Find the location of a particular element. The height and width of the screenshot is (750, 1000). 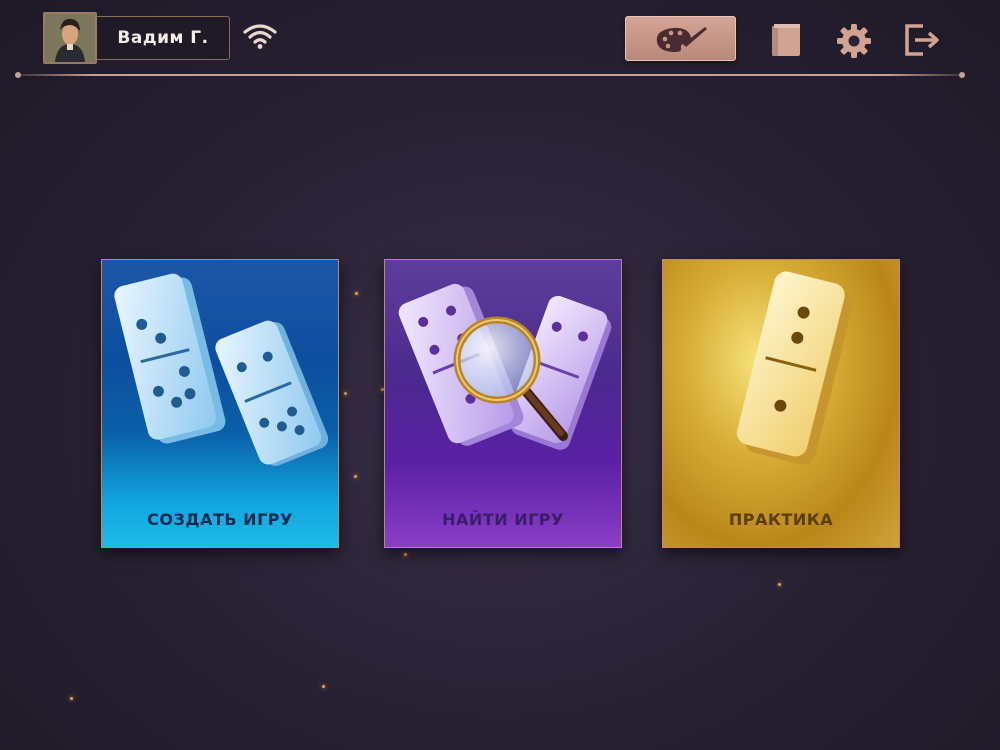

palette-icon is located at coordinates (681, 39).